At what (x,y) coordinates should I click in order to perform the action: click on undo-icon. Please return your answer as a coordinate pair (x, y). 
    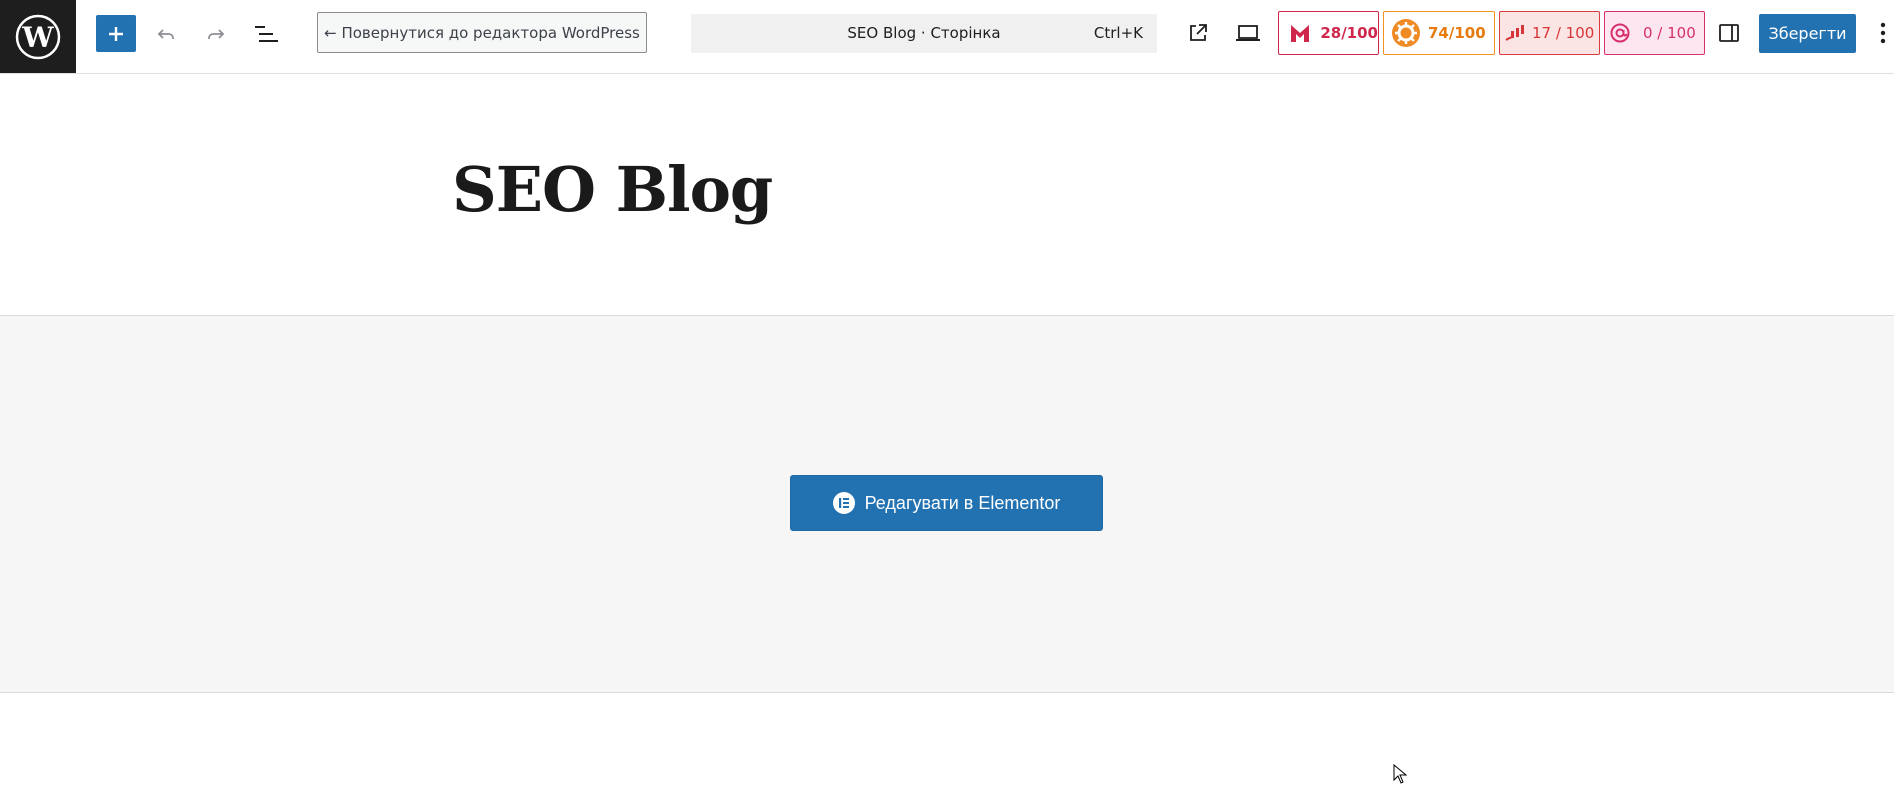
    Looking at the image, I should click on (165, 34).